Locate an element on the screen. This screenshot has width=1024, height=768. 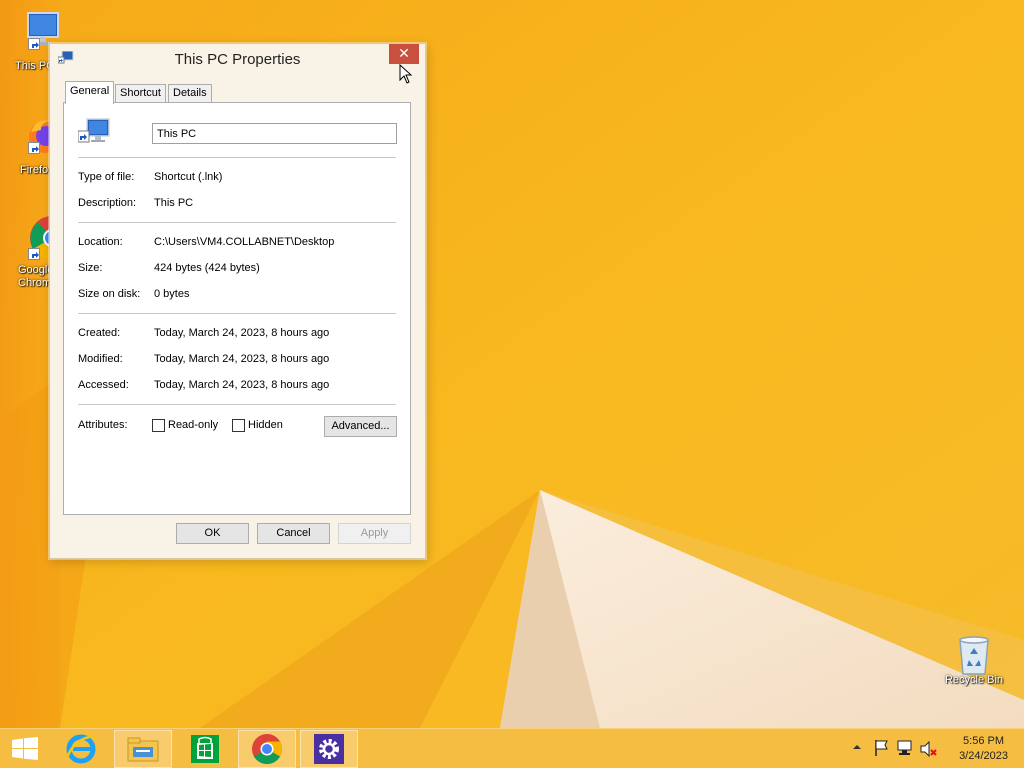
clock: 5:56 PM 3/24/2023 is located at coordinates (983, 749).